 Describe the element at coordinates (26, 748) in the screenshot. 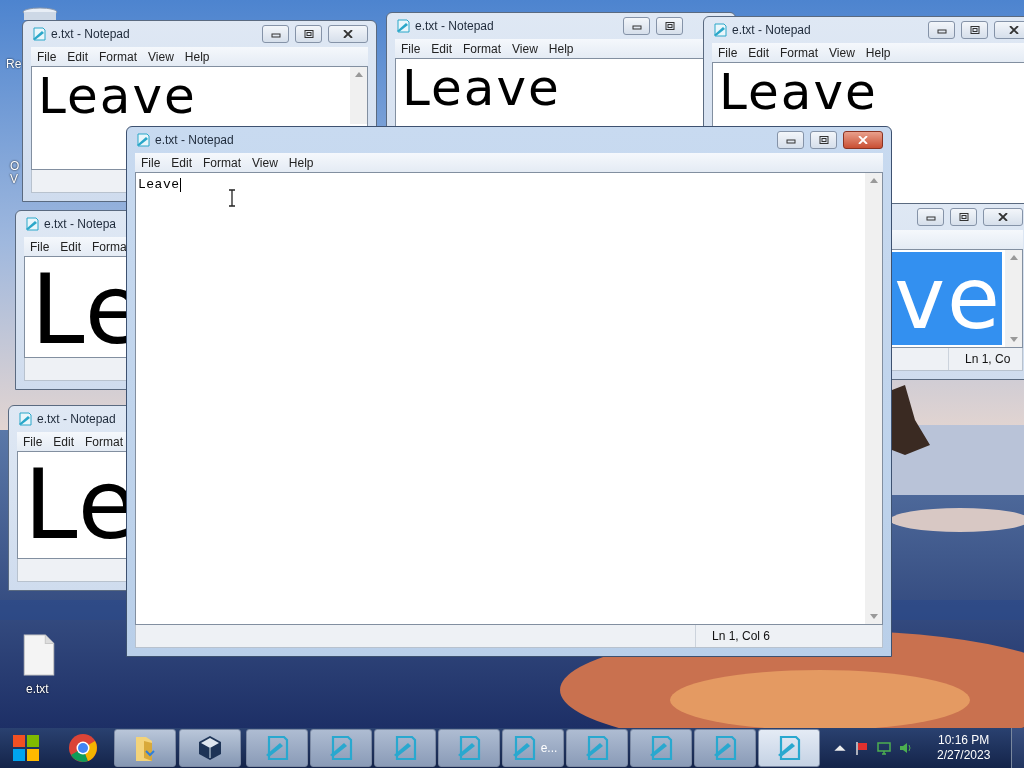

I see `windows-logo-icon` at that location.